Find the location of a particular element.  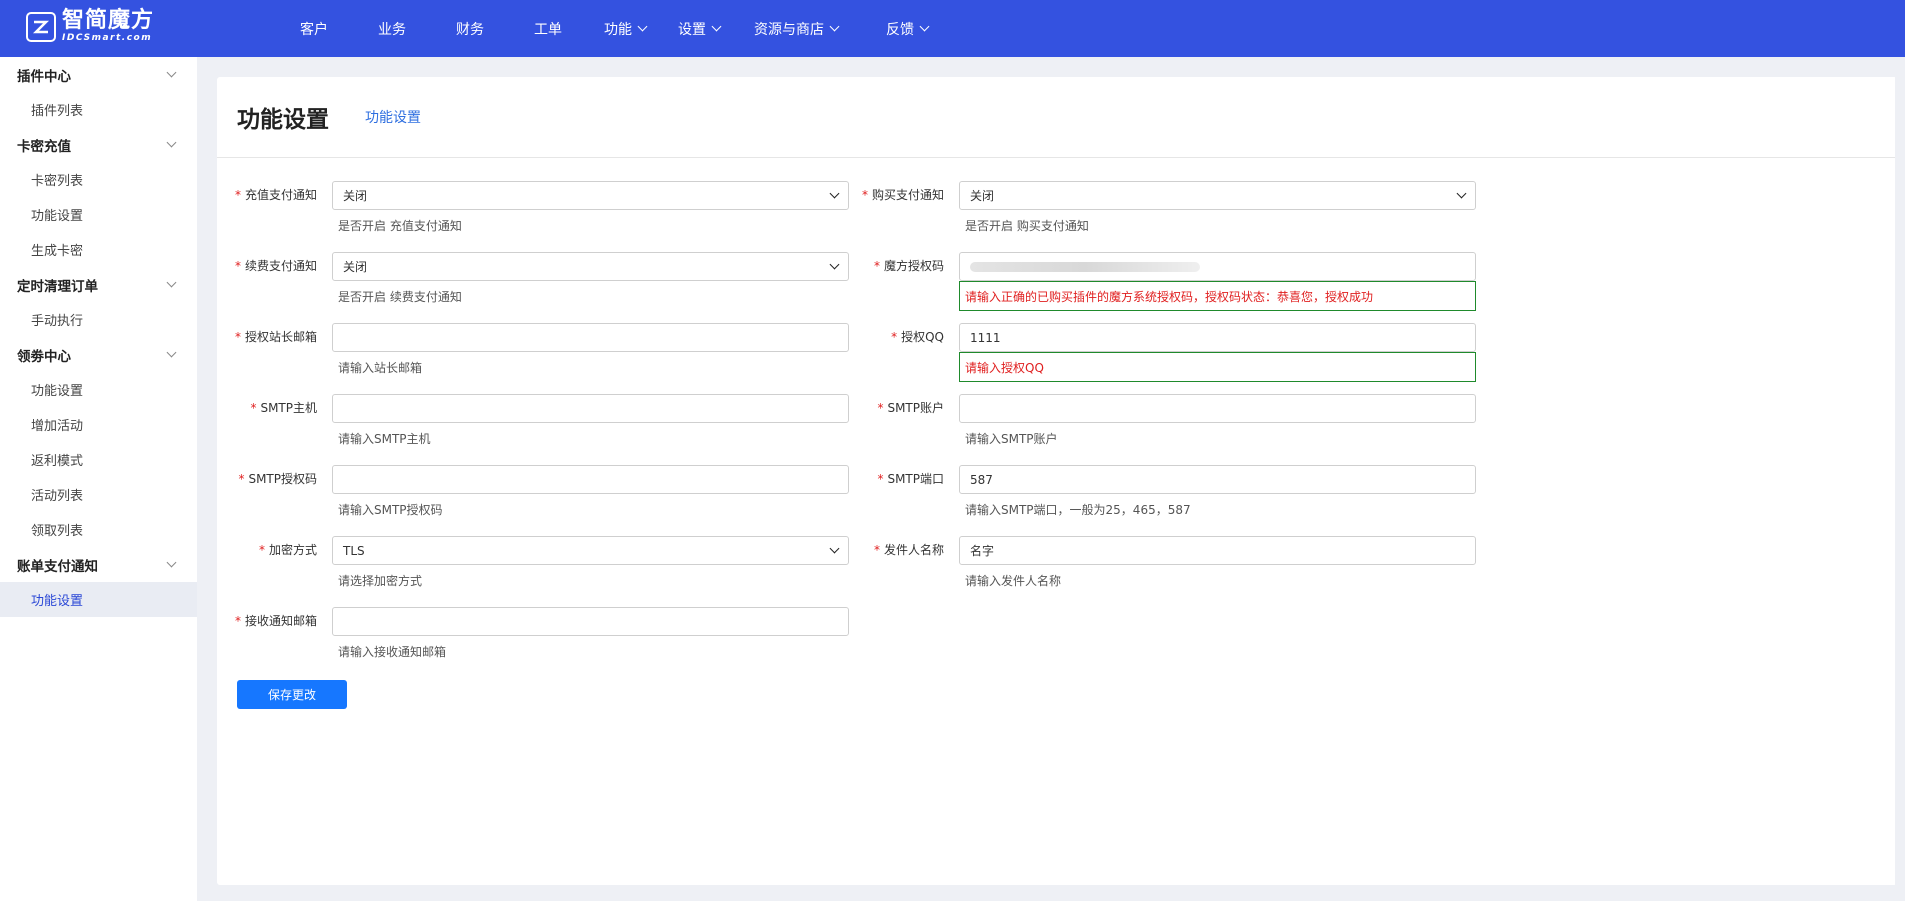

sidebar-group-bill-payment-notify: 账单支付通知 is located at coordinates (98, 564).